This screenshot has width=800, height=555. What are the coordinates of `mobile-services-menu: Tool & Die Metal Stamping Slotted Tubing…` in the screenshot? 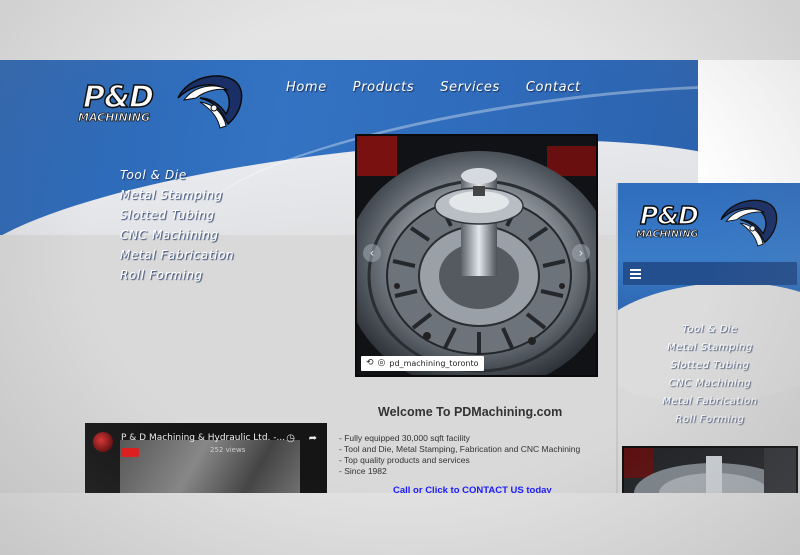 It's located at (709, 375).